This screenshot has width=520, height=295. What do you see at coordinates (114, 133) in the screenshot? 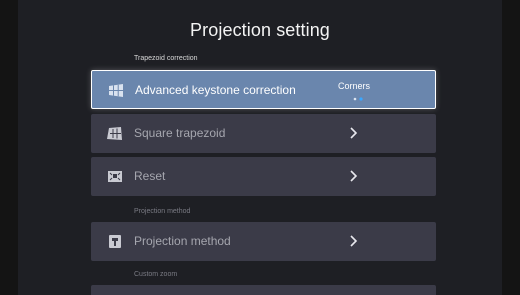
I see `square-trapezoid-icon` at bounding box center [114, 133].